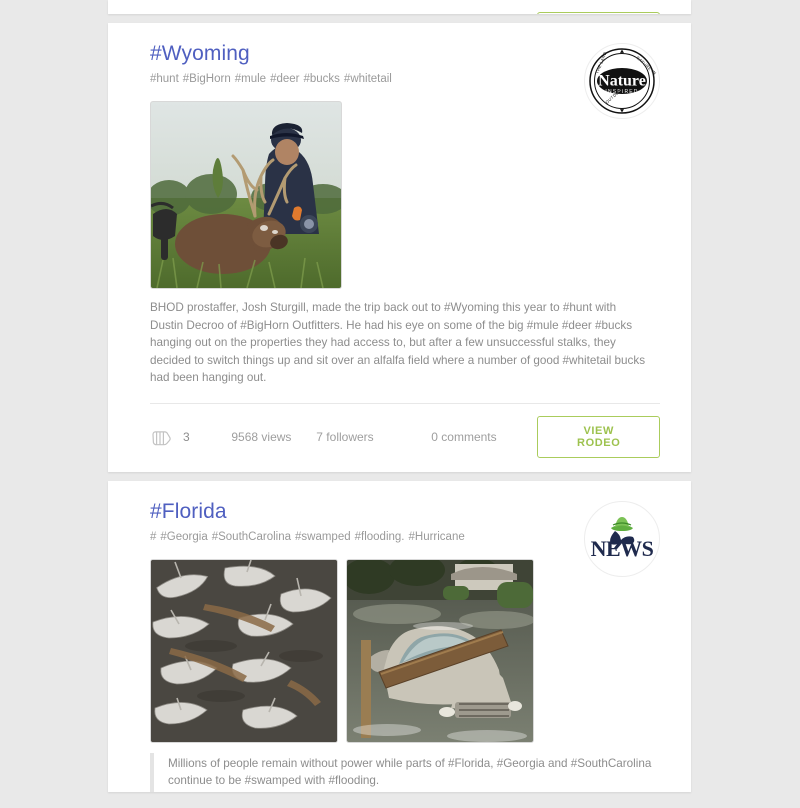 The height and width of the screenshot is (808, 800). I want to click on fist-bump-stat: 3, so click(190, 437).